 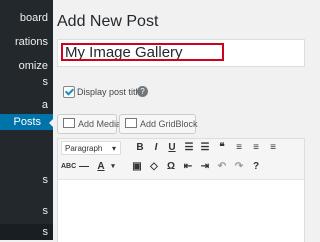 I want to click on sidebar-item-label: Posts, so click(x=27, y=122).